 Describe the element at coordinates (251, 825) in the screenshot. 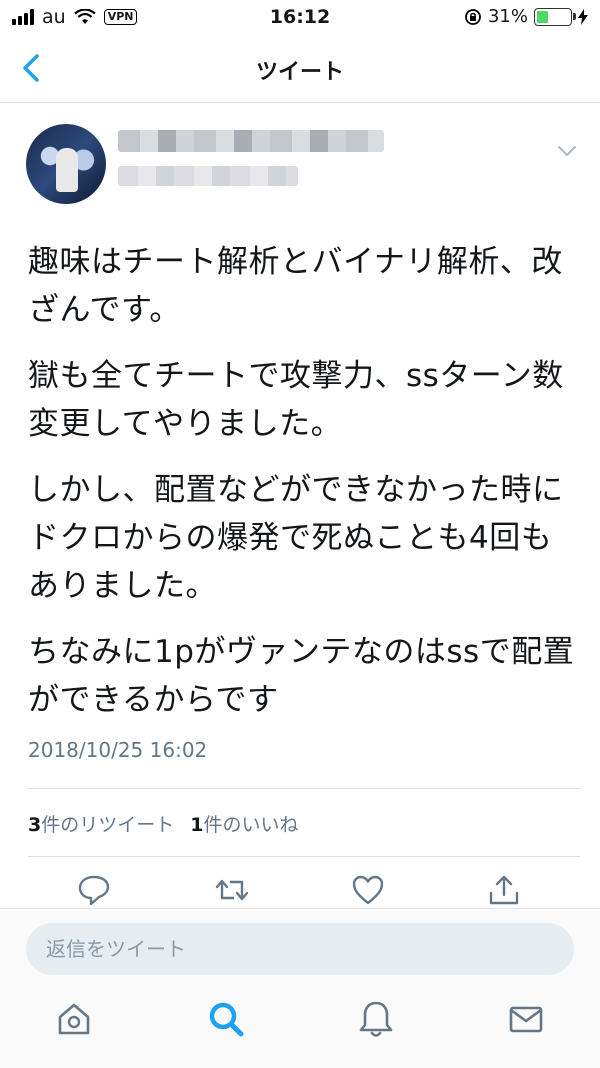

I see `like-label: 件のいいね` at that location.